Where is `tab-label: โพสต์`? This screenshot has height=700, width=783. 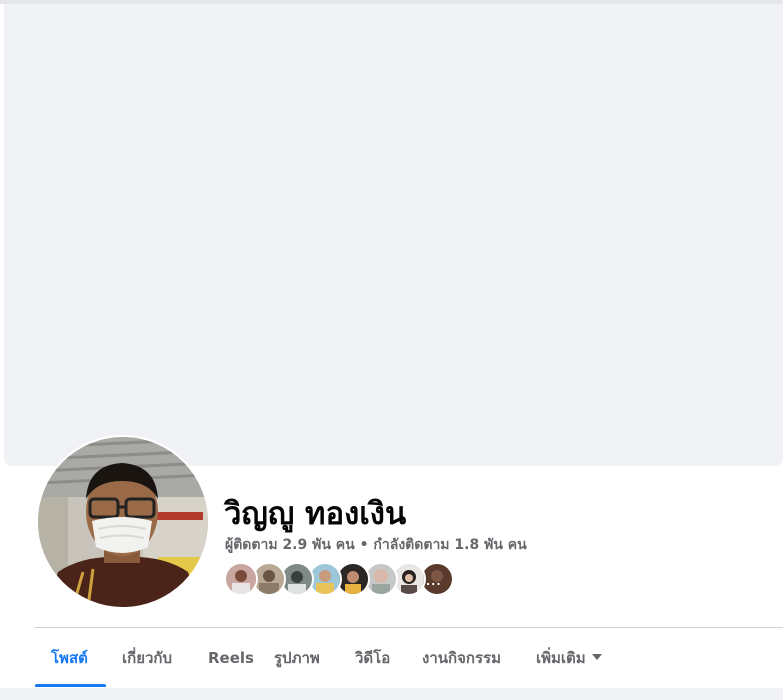
tab-label: โพสต์ is located at coordinates (69, 658).